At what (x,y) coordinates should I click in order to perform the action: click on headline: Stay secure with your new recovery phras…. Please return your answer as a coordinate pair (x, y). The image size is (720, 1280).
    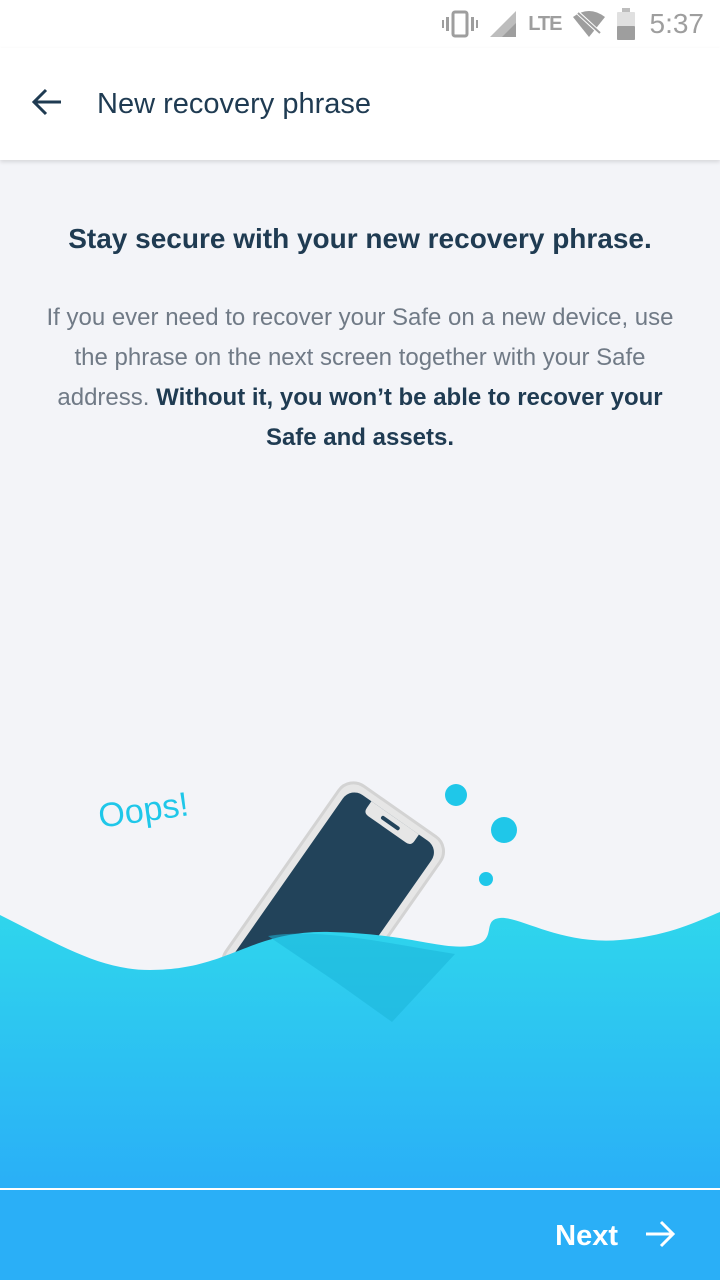
    Looking at the image, I should click on (360, 238).